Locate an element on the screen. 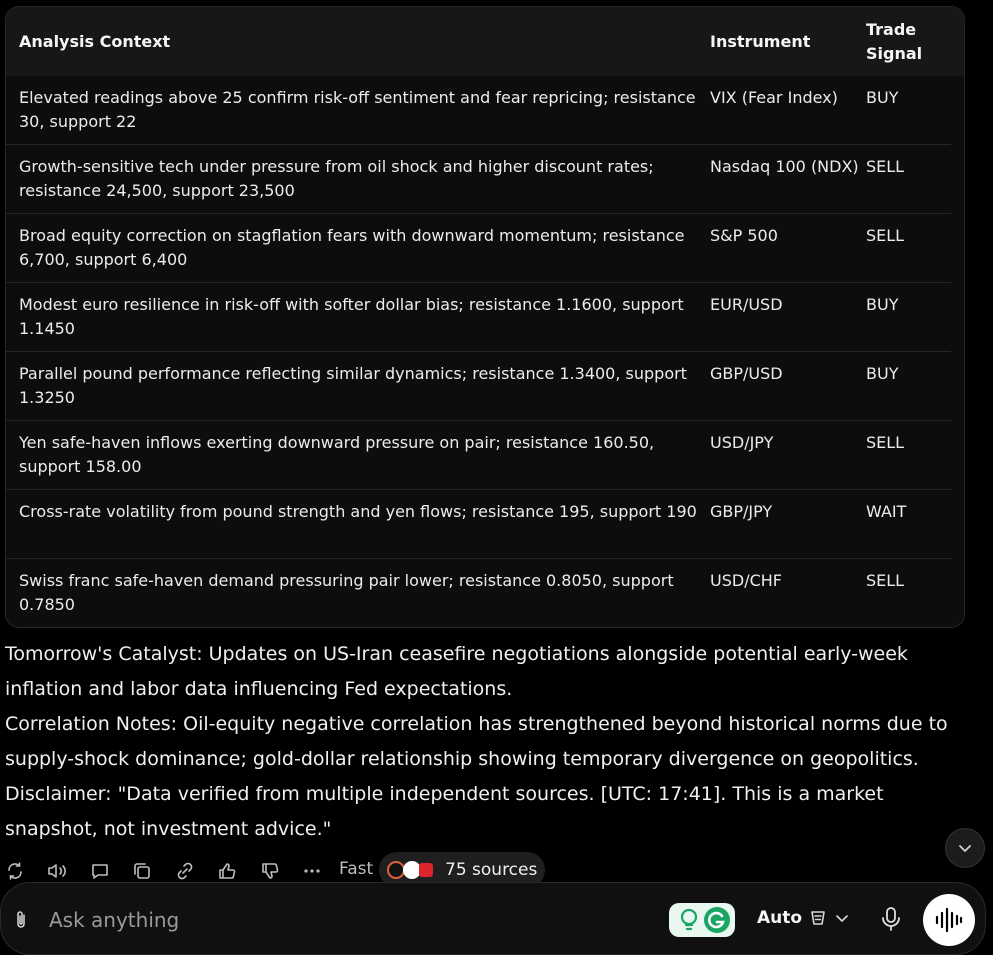 This screenshot has height=955, width=993. cell-instrument: USD/CHF is located at coordinates (746, 580).